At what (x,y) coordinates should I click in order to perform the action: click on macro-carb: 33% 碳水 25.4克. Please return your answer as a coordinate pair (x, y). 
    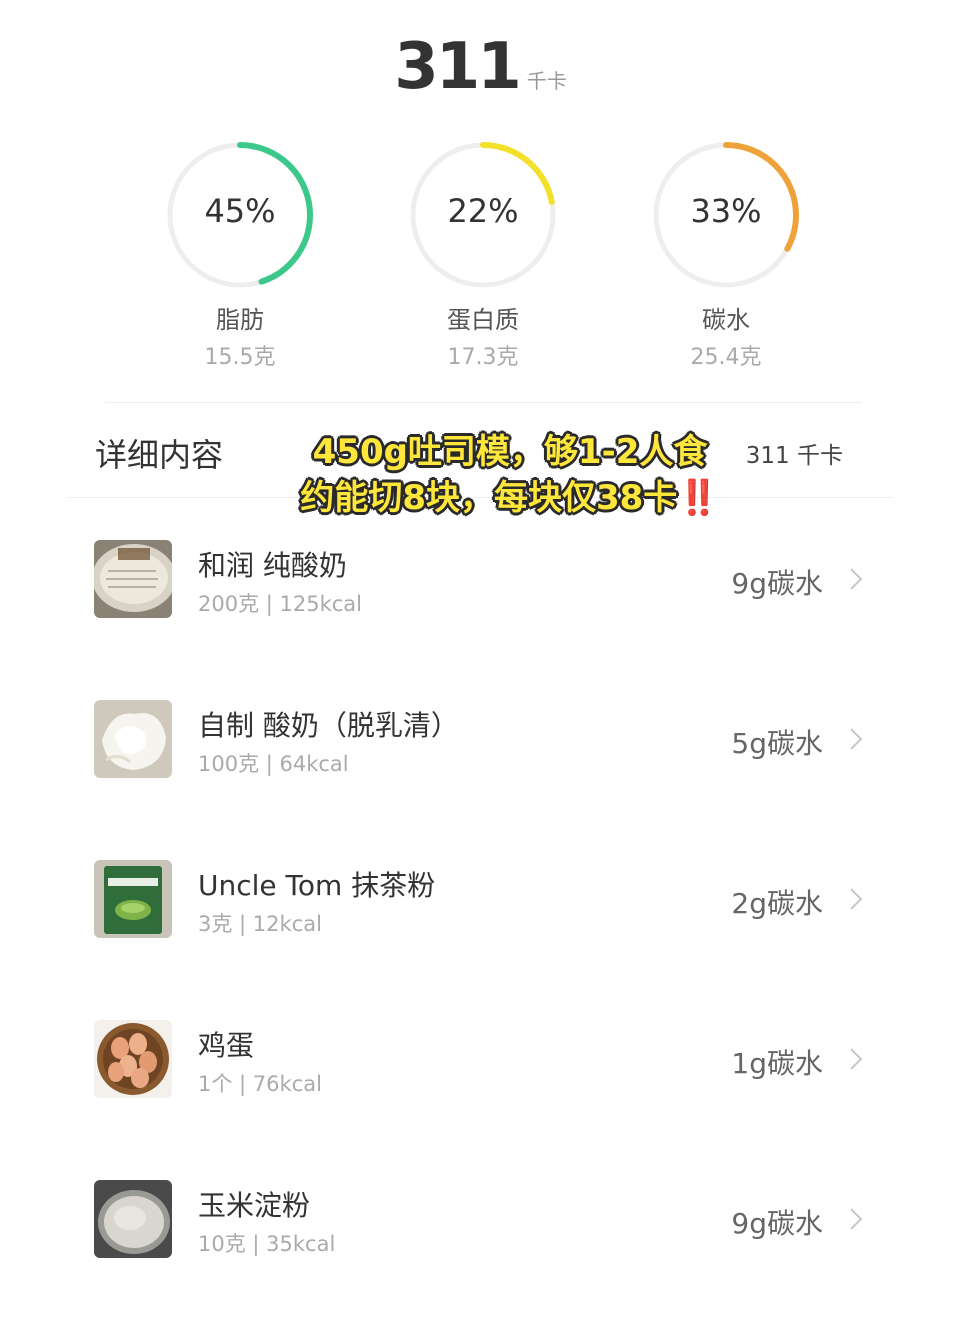
    Looking at the image, I should click on (726, 255).